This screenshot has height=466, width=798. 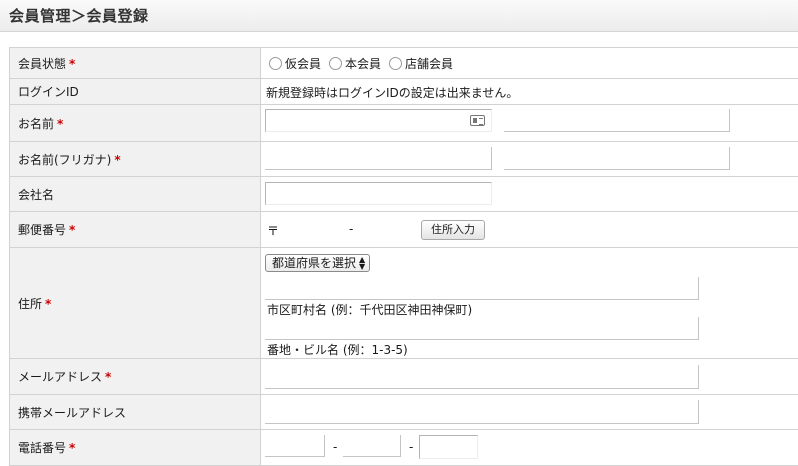 What do you see at coordinates (399, 16) in the screenshot?
I see `page-header: 会員管理＞会員登録` at bounding box center [399, 16].